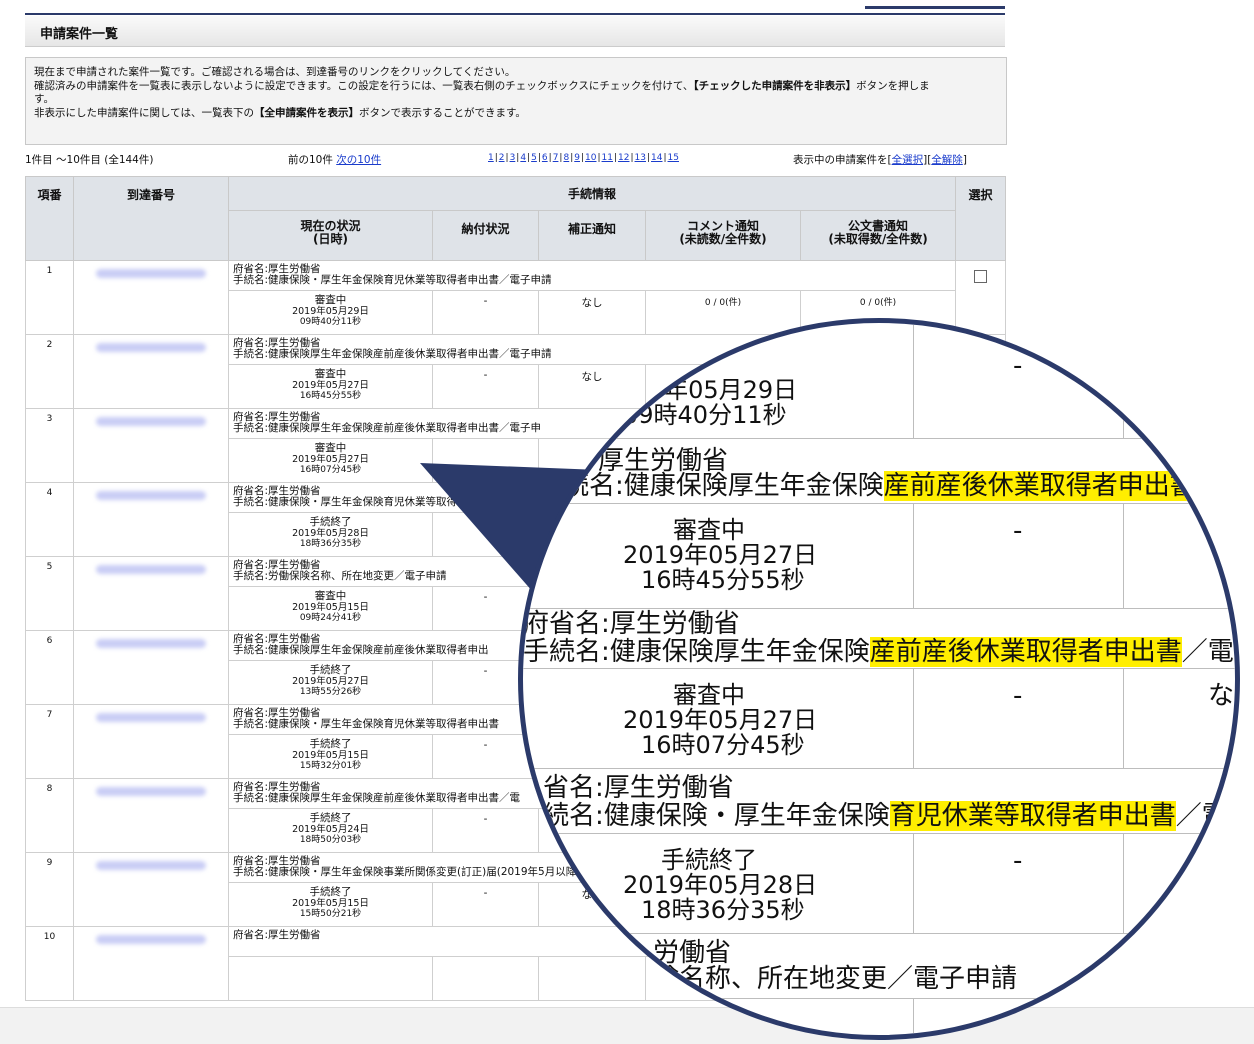 This screenshot has height=1044, width=1254. I want to click on zoom-row5-ministry: 労働省, so click(692, 953).